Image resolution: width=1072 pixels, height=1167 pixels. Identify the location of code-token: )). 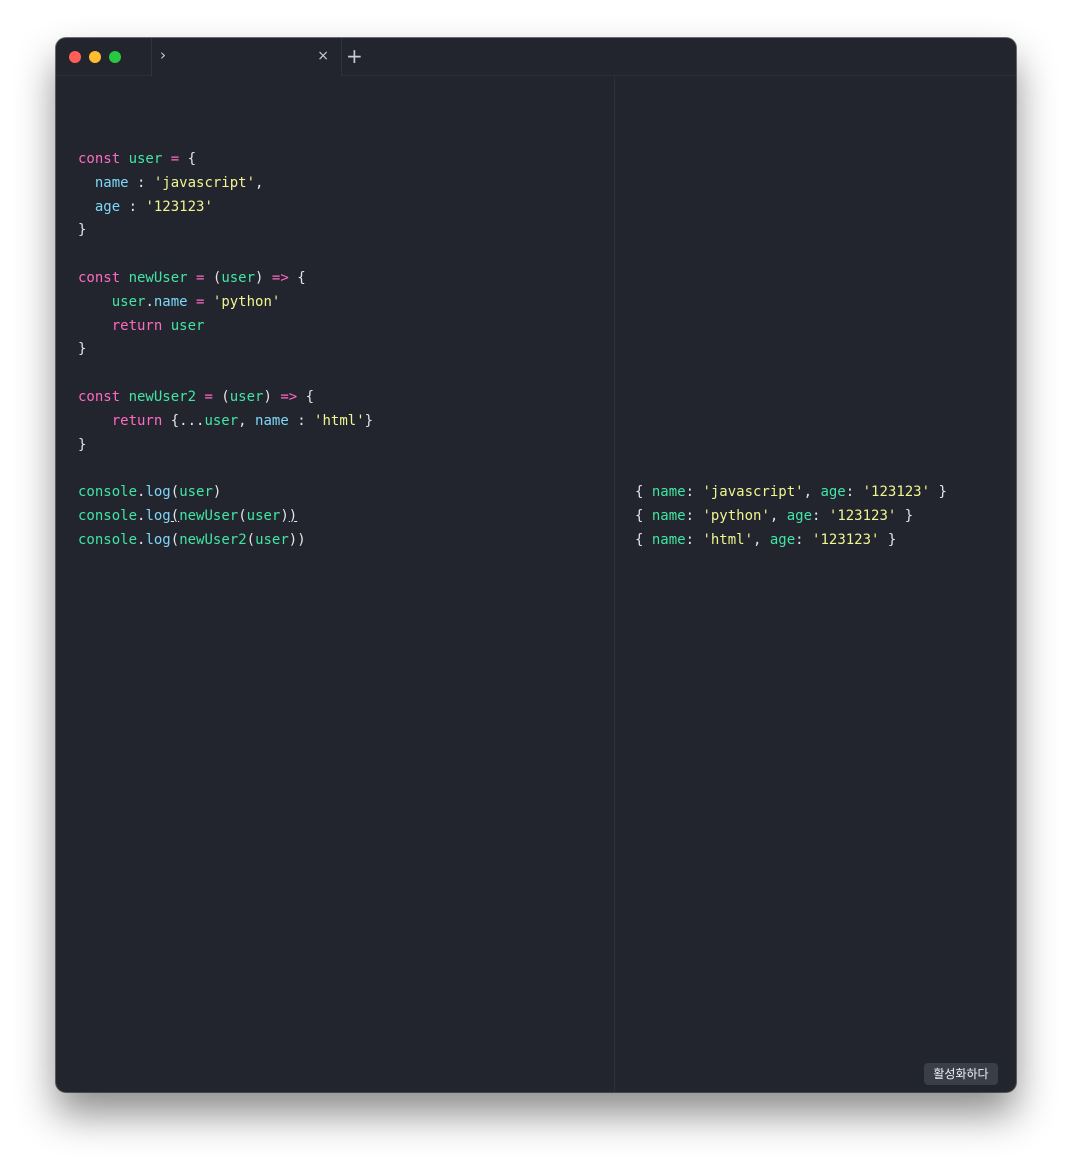
(297, 539).